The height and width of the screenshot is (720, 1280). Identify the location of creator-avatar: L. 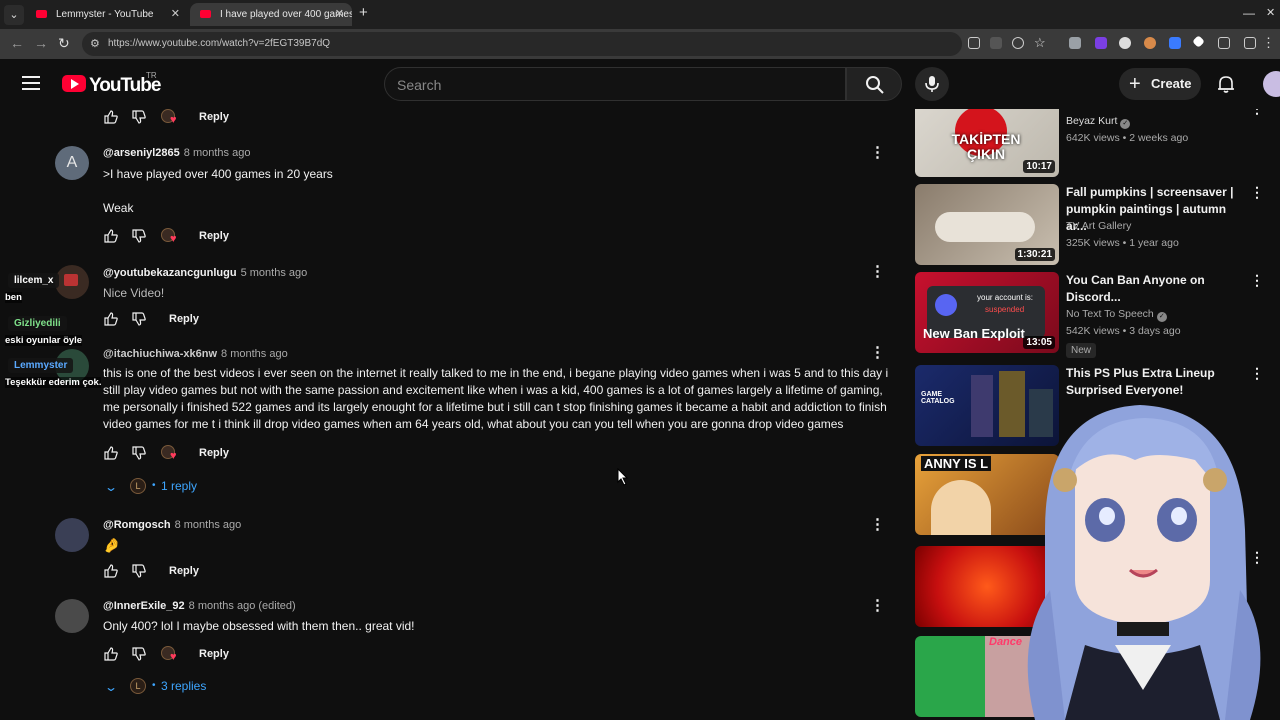
(138, 486).